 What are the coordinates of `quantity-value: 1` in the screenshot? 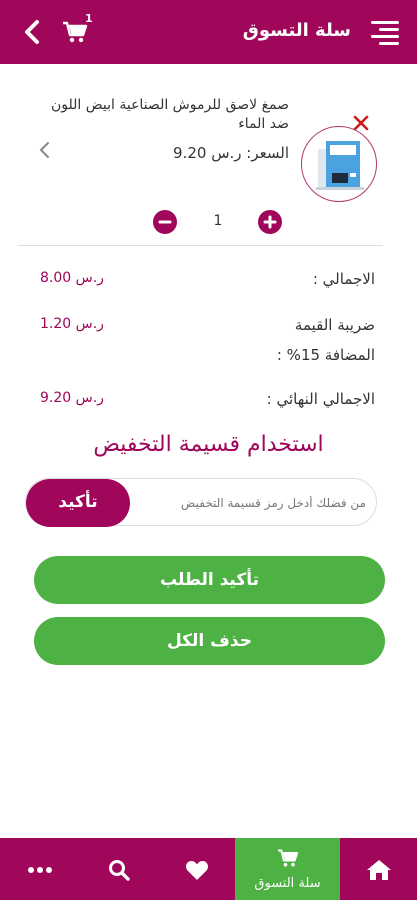 It's located at (218, 221).